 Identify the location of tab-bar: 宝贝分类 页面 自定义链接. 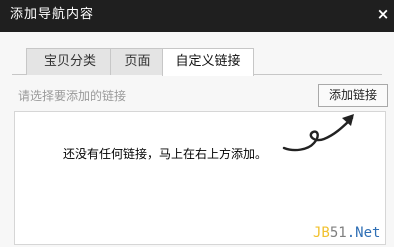
(197, 62).